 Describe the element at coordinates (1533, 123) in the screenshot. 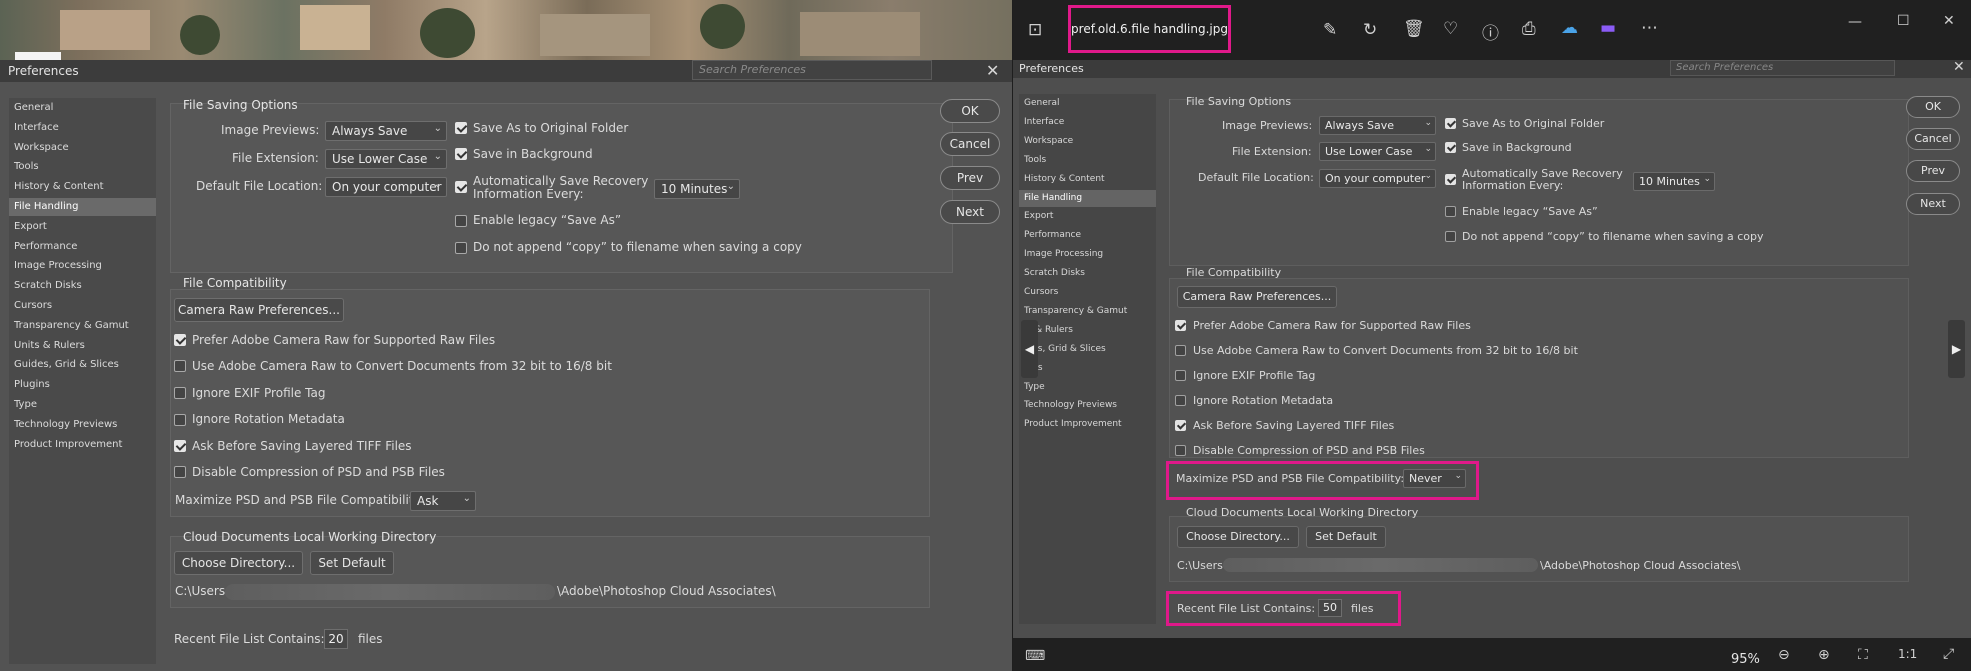

I see `save-original-label: Save As to Original Folder` at that location.